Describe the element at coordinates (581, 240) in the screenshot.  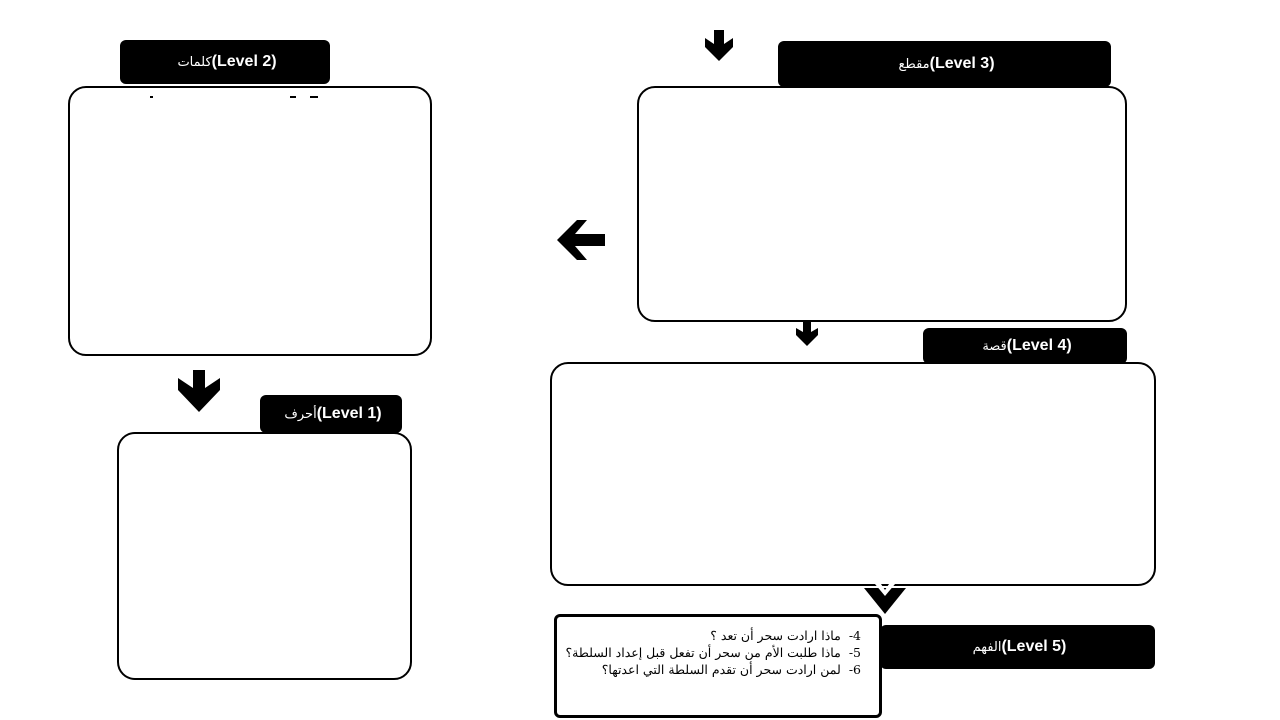
I see `arrow-left-icon` at that location.